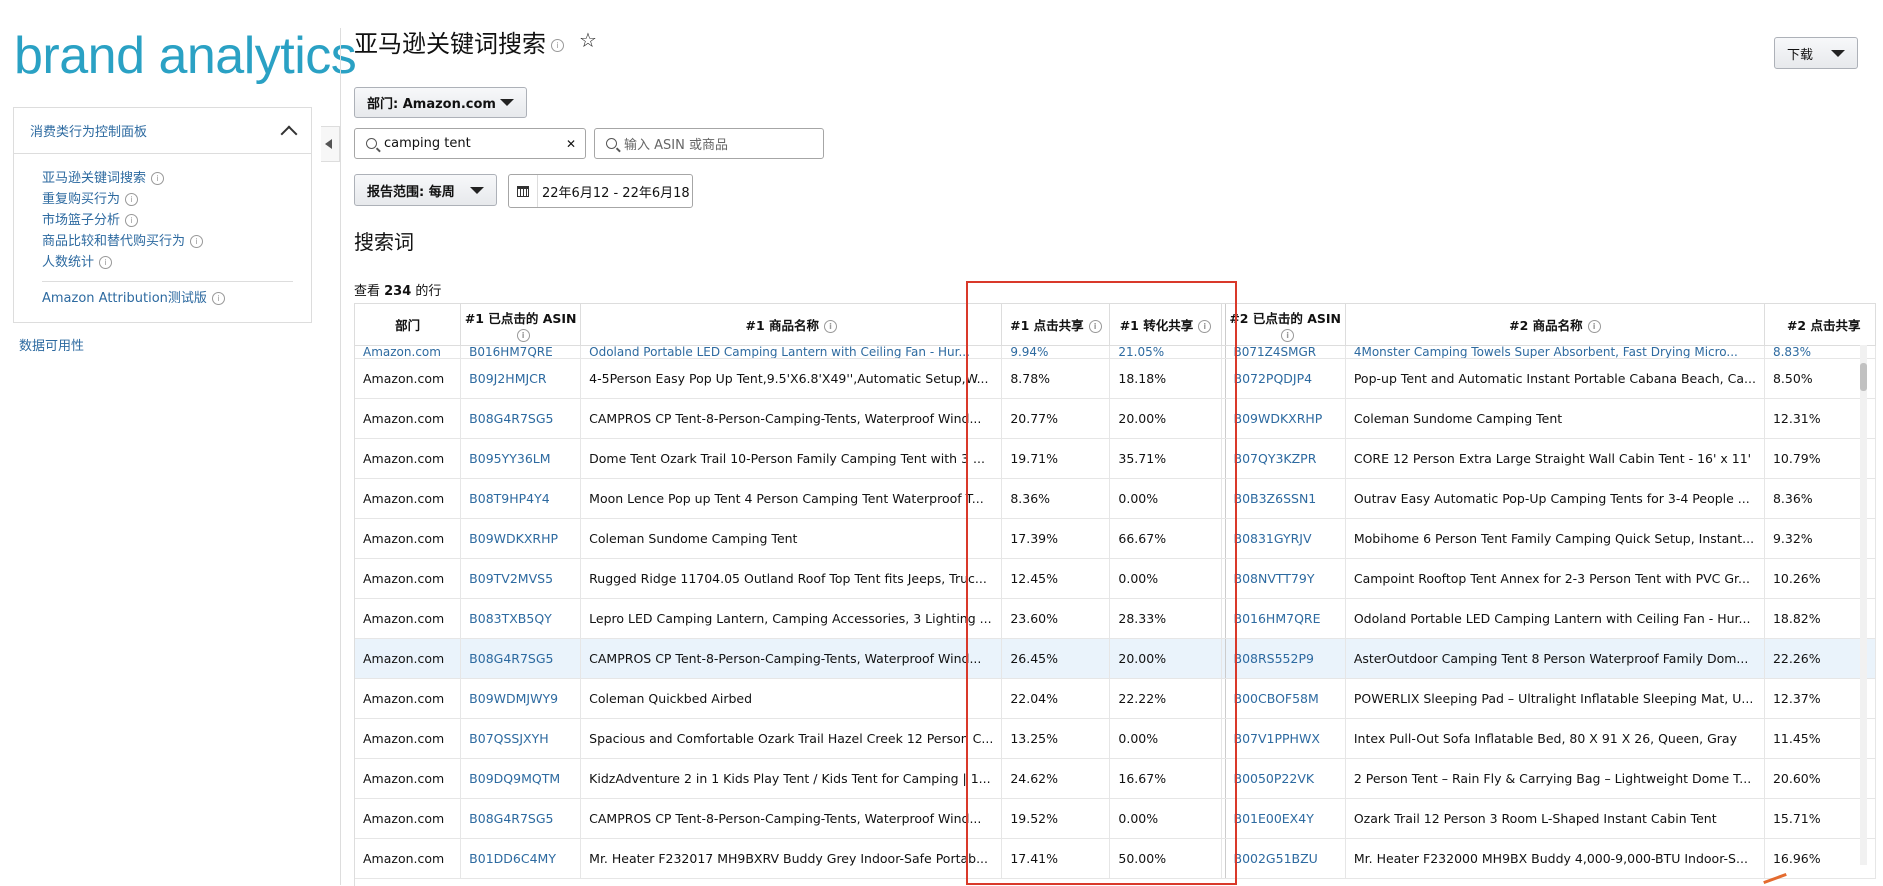 The image size is (1883, 886). What do you see at coordinates (1285, 698) in the screenshot?
I see `cell-asin2: B00CBOF58M` at bounding box center [1285, 698].